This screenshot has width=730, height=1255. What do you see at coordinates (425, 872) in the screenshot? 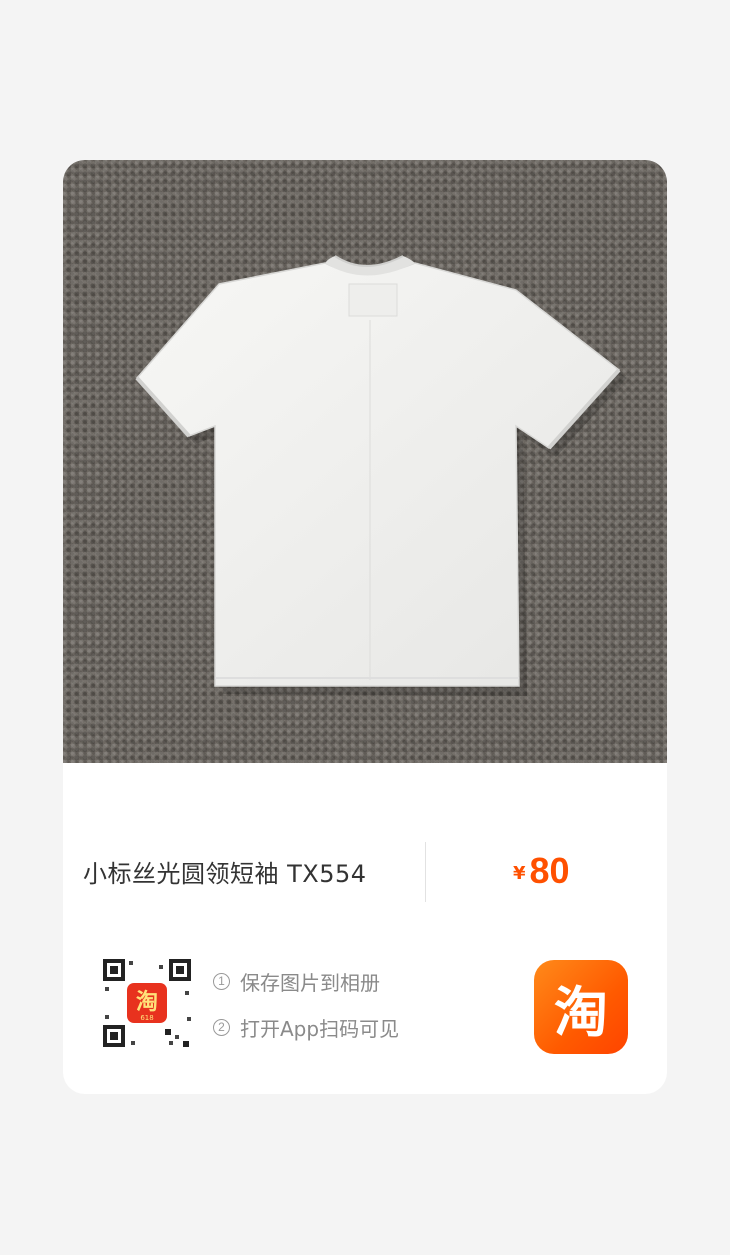
I see `divider` at bounding box center [425, 872].